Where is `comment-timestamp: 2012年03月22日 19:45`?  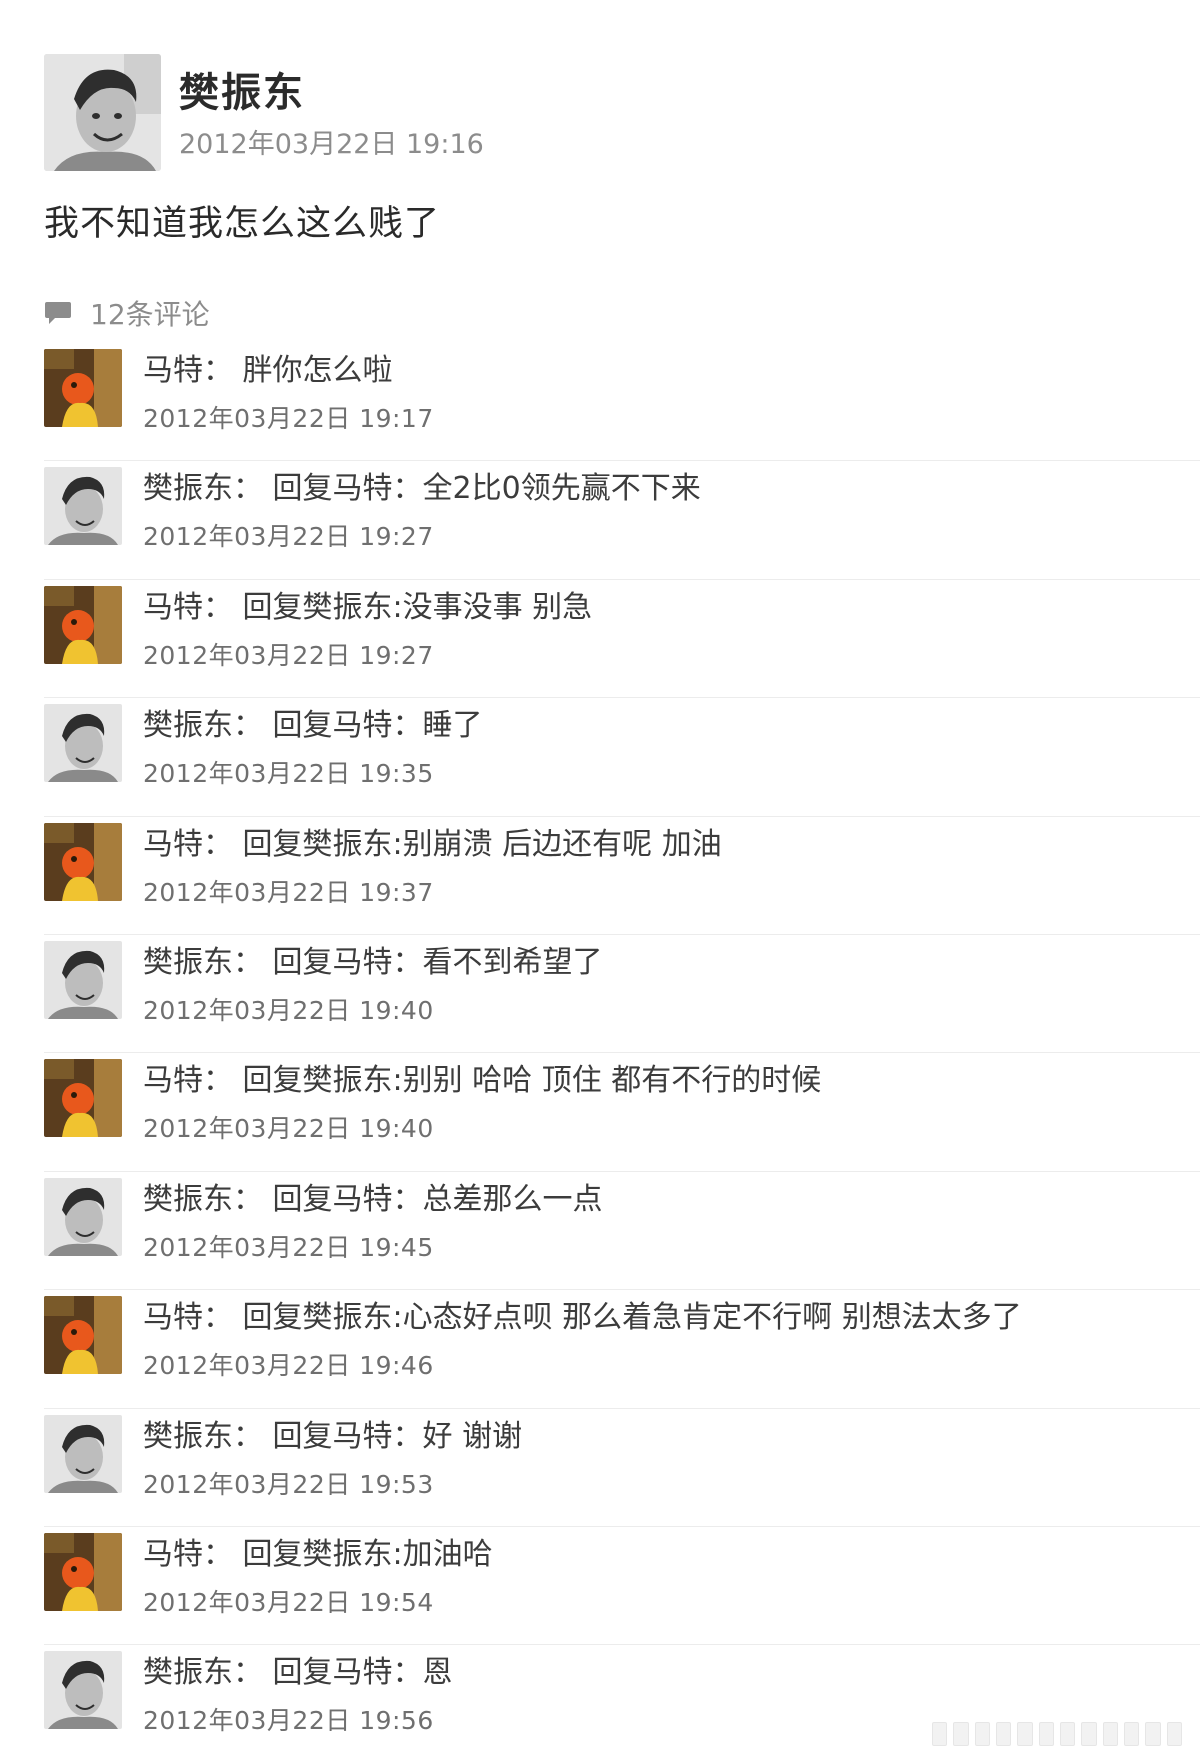
comment-timestamp: 2012年03月22日 19:45 is located at coordinates (288, 1247).